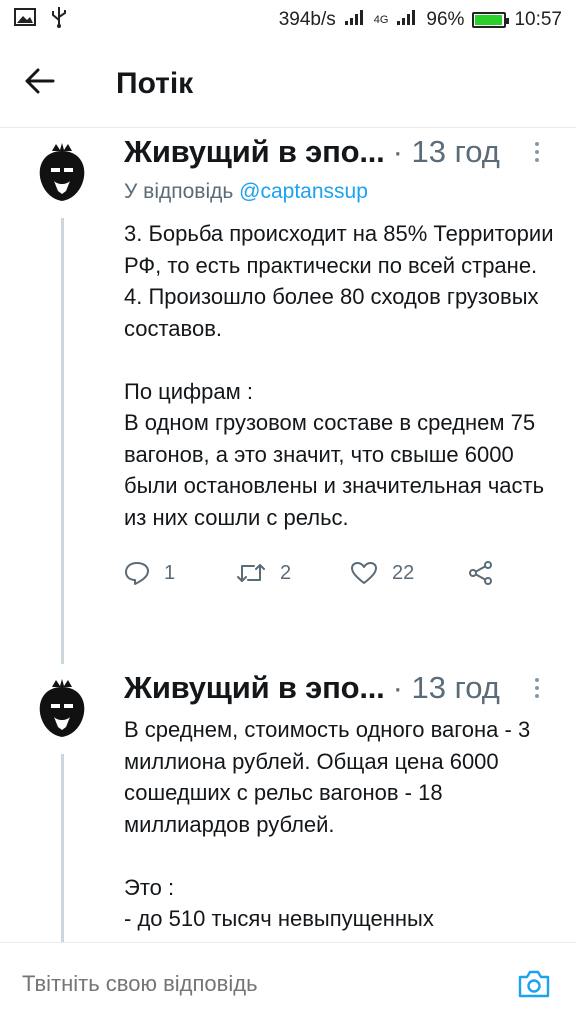 The image size is (576, 1024). I want to click on reply-to: У відповідь @captanssup, so click(340, 192).